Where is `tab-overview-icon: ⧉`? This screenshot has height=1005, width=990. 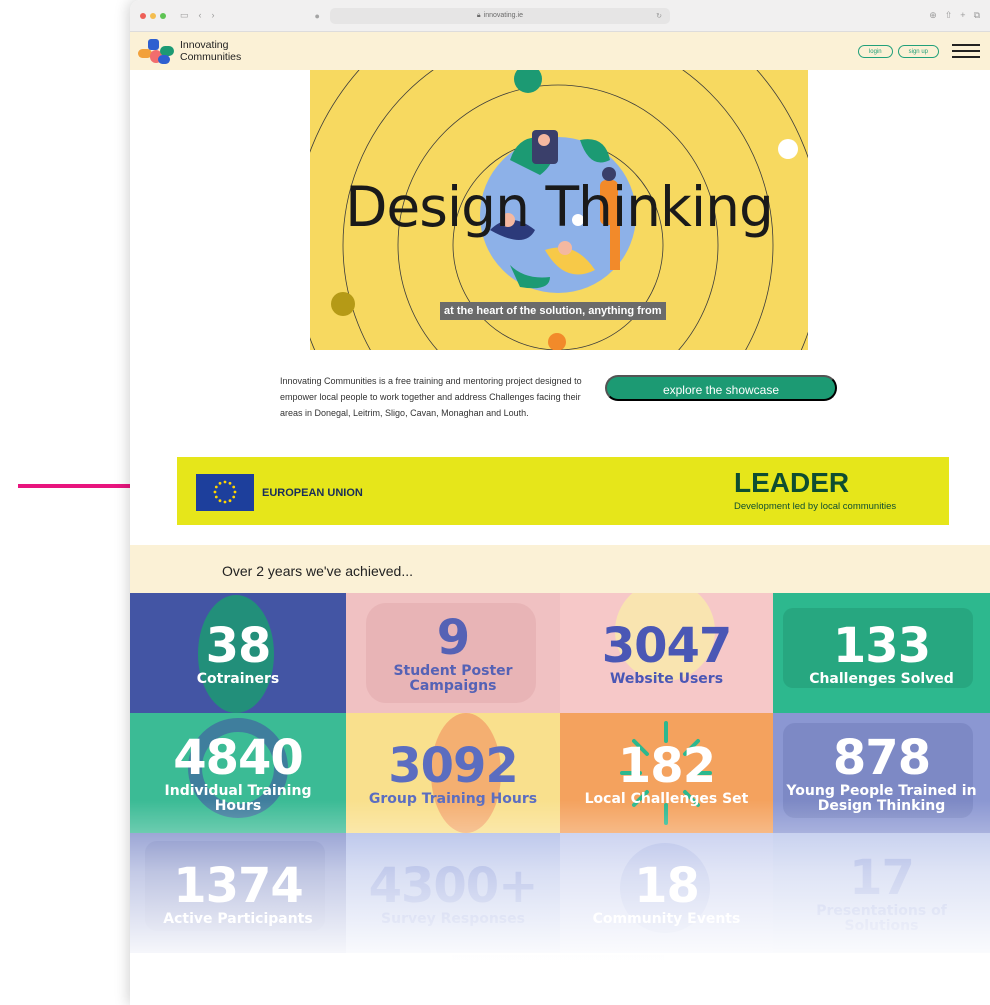 tab-overview-icon: ⧉ is located at coordinates (977, 15).